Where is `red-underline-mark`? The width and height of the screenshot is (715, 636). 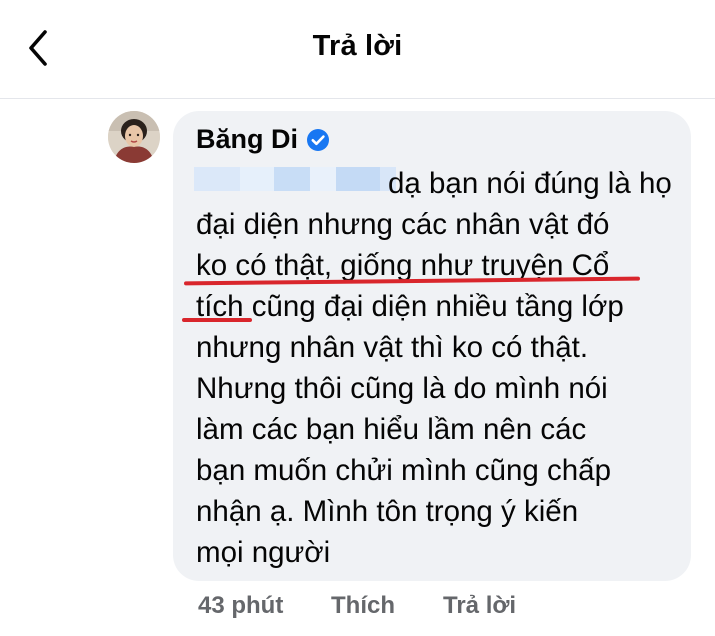
red-underline-mark is located at coordinates (217, 320).